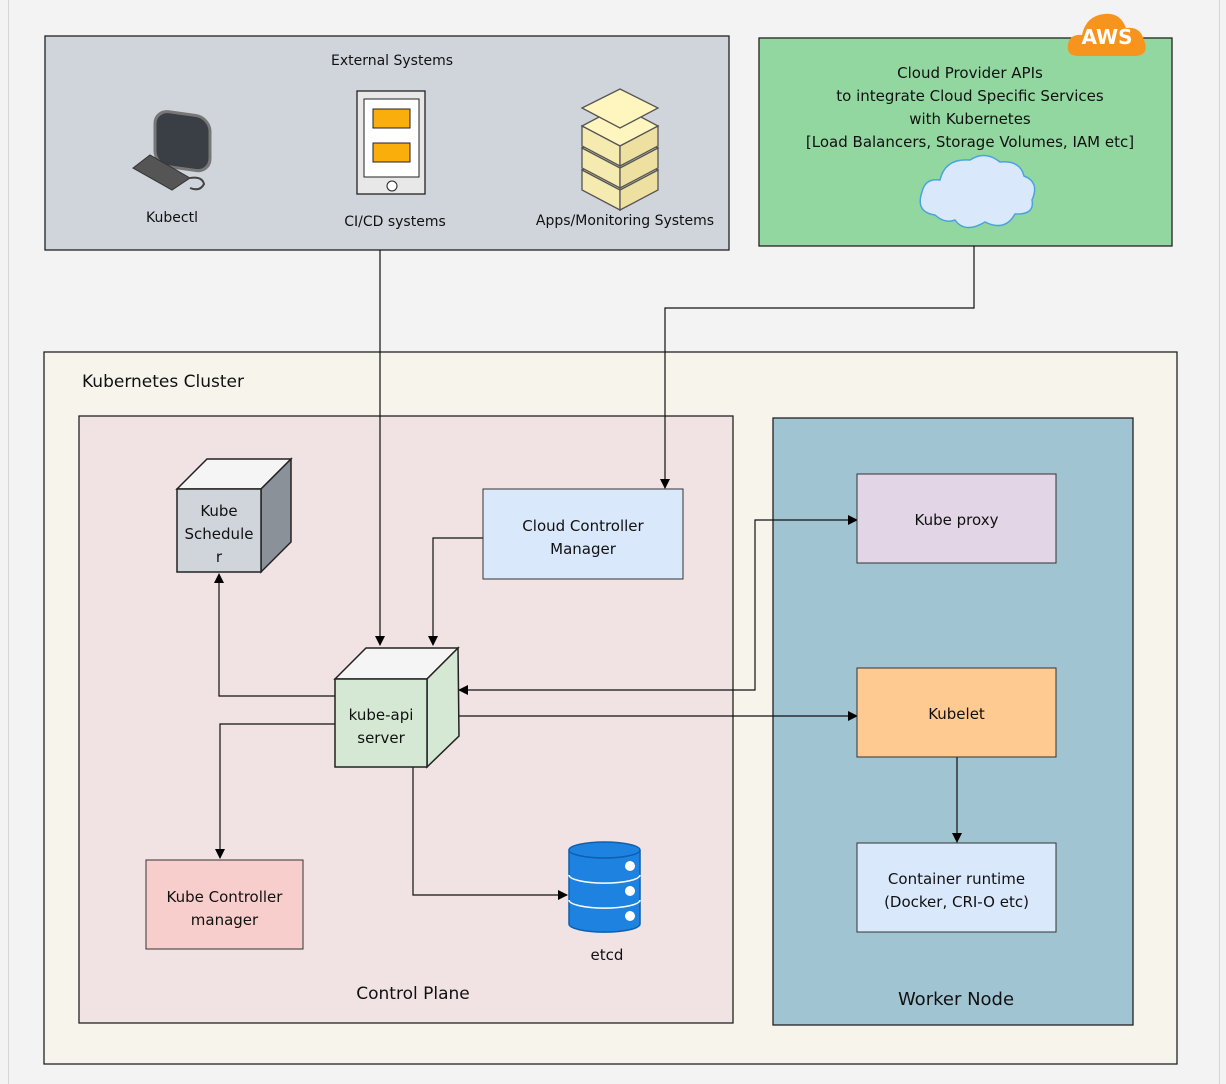 The height and width of the screenshot is (1084, 1226). What do you see at coordinates (163, 382) in the screenshot?
I see `cluster-title: Kubernetes Cluster` at bounding box center [163, 382].